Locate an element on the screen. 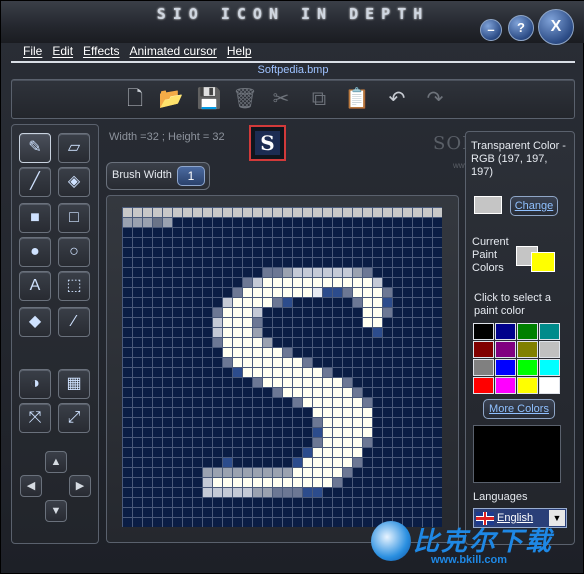 This screenshot has height=574, width=584. menu-effects: Effects is located at coordinates (101, 52).